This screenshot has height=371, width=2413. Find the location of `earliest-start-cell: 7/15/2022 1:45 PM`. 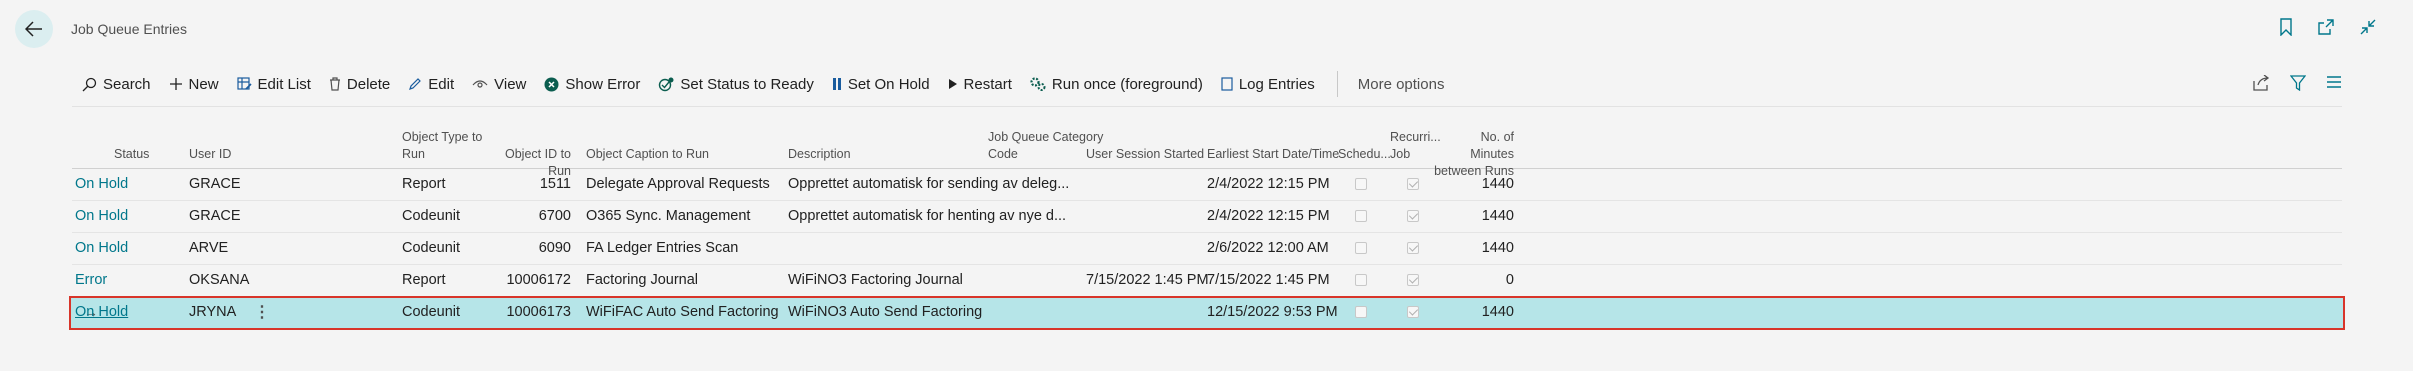

earliest-start-cell: 7/15/2022 1:45 PM is located at coordinates (1268, 280).